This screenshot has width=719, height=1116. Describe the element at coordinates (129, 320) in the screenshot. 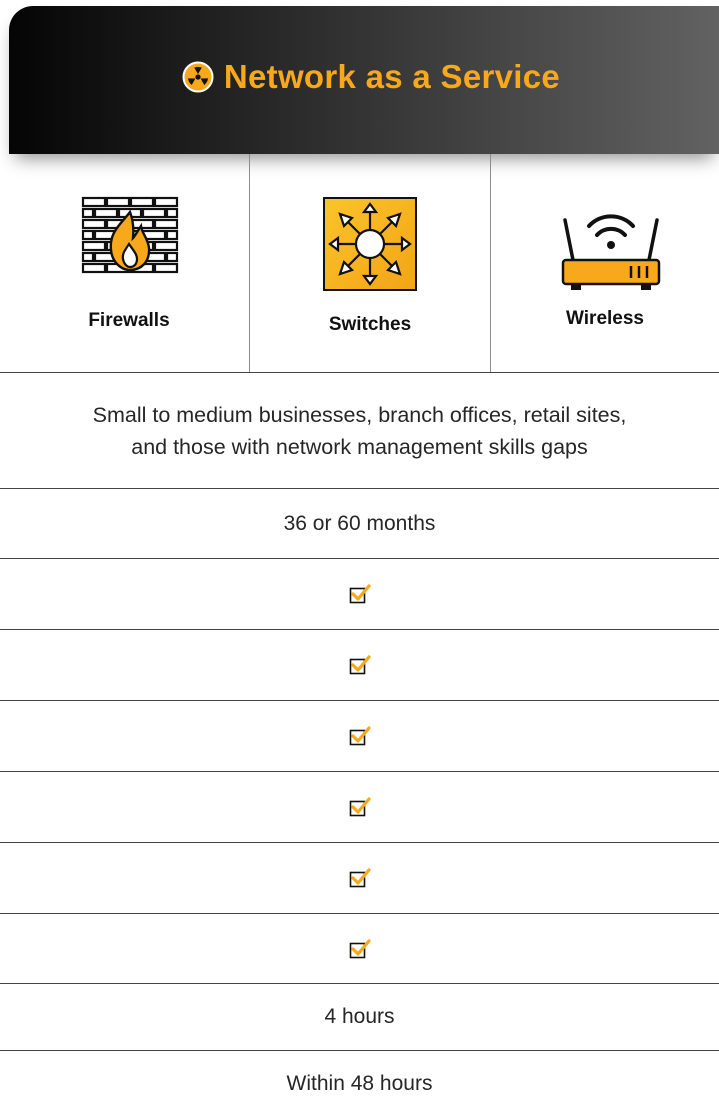

I see `product-label-firewalls: Firewalls` at that location.